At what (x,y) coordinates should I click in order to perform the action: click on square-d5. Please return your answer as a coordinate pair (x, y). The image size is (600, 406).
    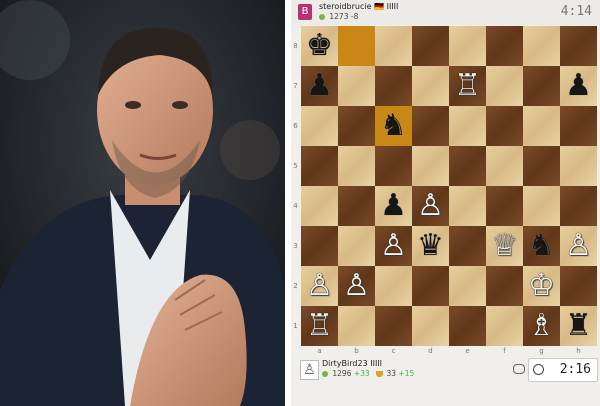
    Looking at the image, I should click on (430, 166).